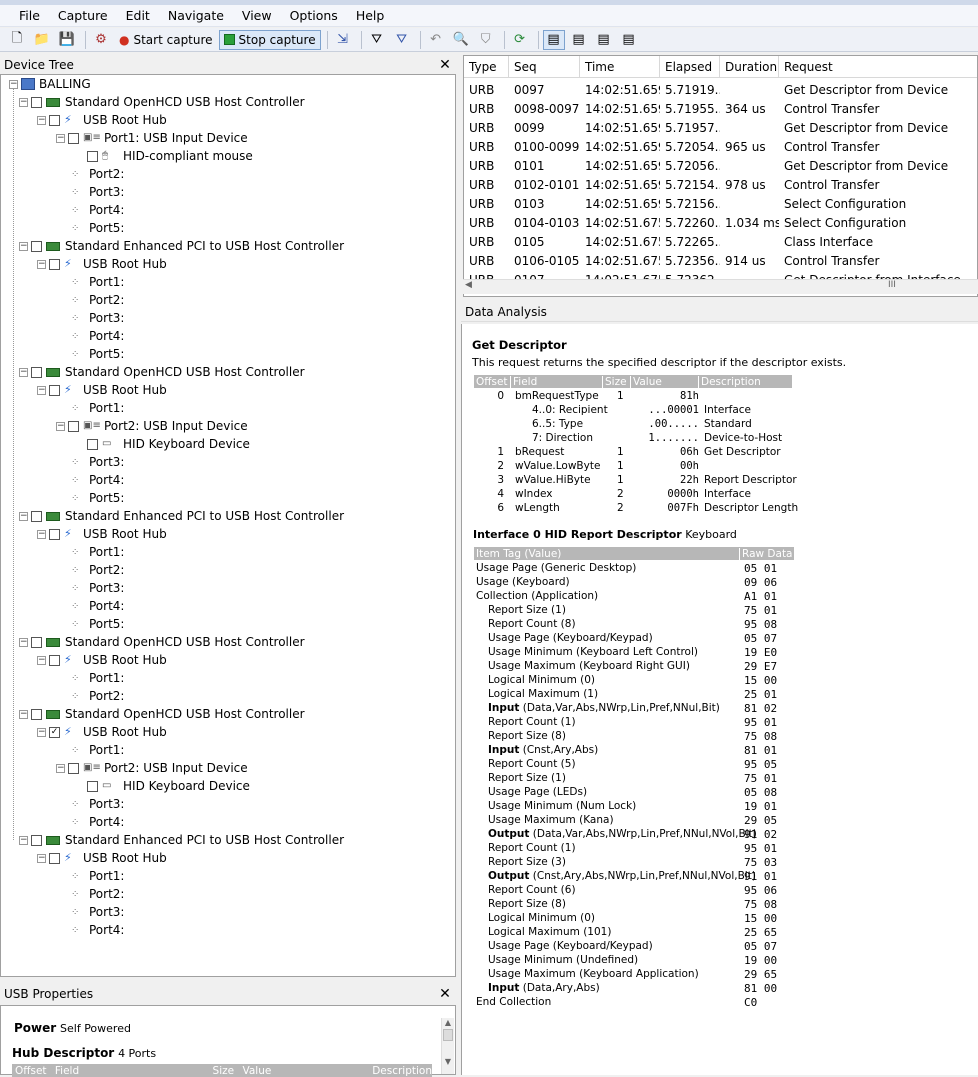 The image size is (978, 1077). What do you see at coordinates (448, 1035) in the screenshot?
I see `scroll-thumb` at bounding box center [448, 1035].